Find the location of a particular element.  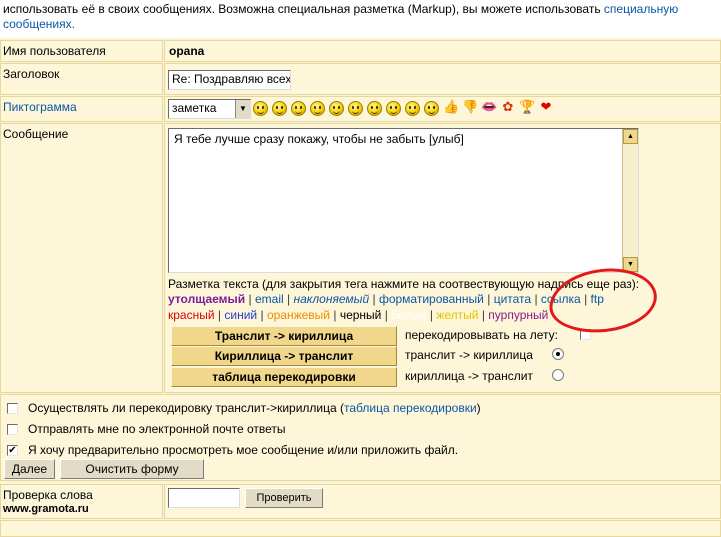

flower-icon: ✿ is located at coordinates (508, 108).